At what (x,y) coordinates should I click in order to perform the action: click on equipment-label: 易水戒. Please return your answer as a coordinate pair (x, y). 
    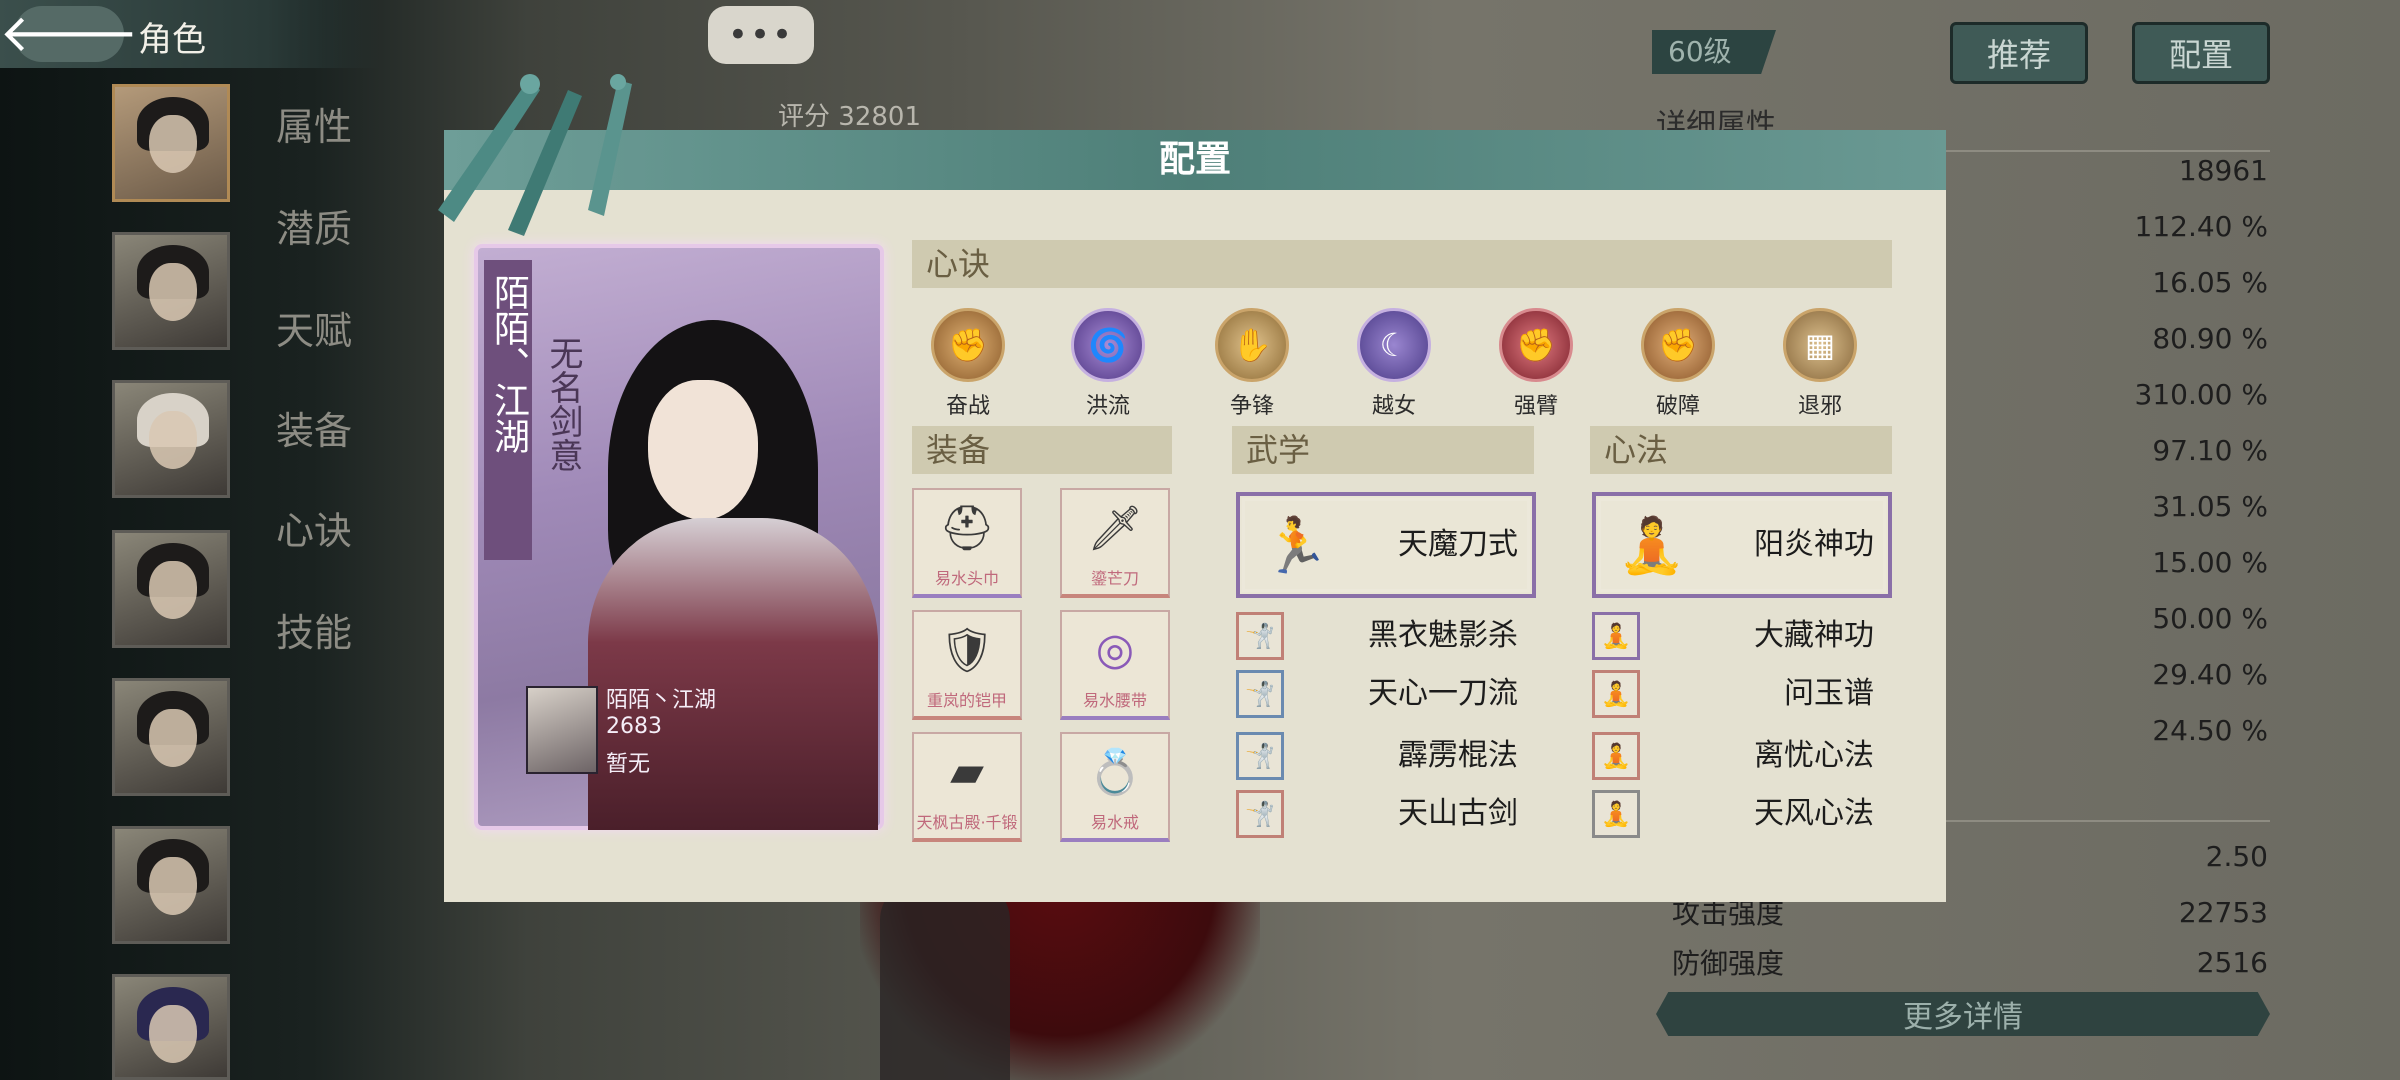
    Looking at the image, I should click on (1114, 822).